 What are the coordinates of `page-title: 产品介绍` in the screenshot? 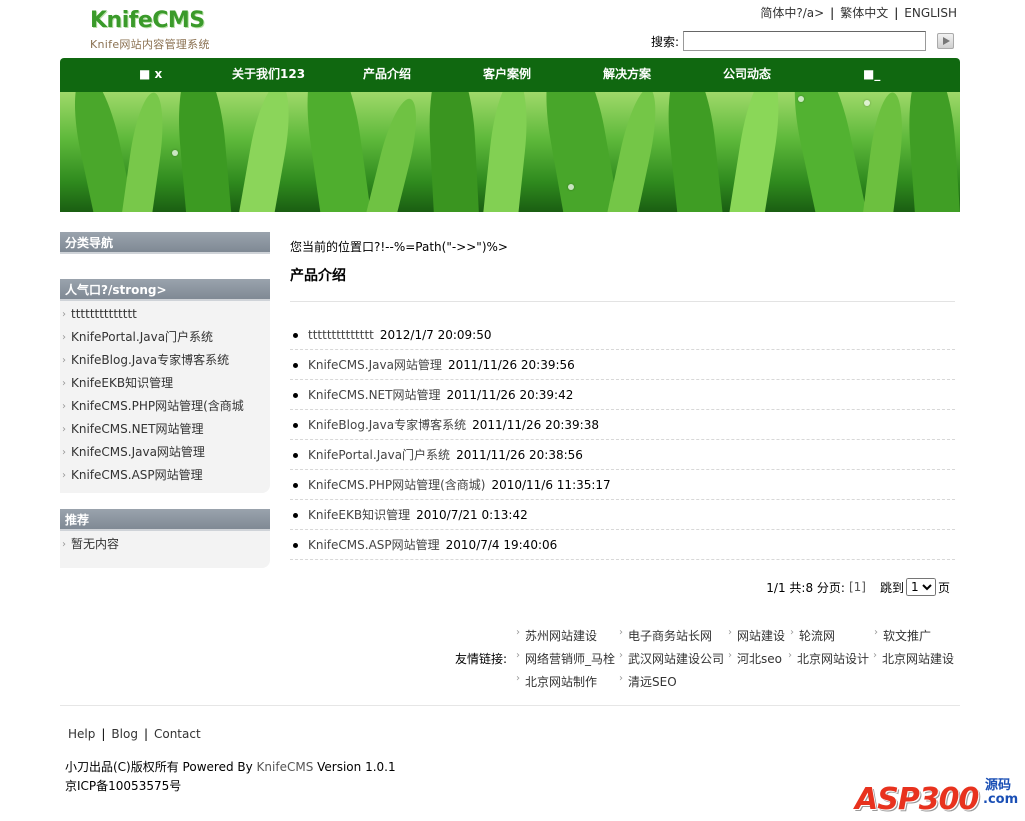 It's located at (318, 276).